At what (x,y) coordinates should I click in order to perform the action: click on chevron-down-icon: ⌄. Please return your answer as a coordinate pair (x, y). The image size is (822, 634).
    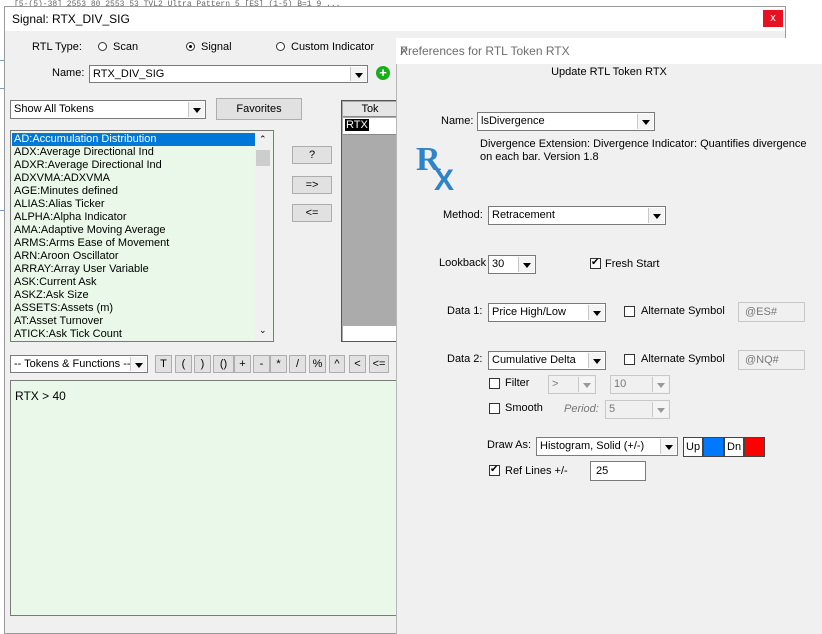
    Looking at the image, I should click on (263, 330).